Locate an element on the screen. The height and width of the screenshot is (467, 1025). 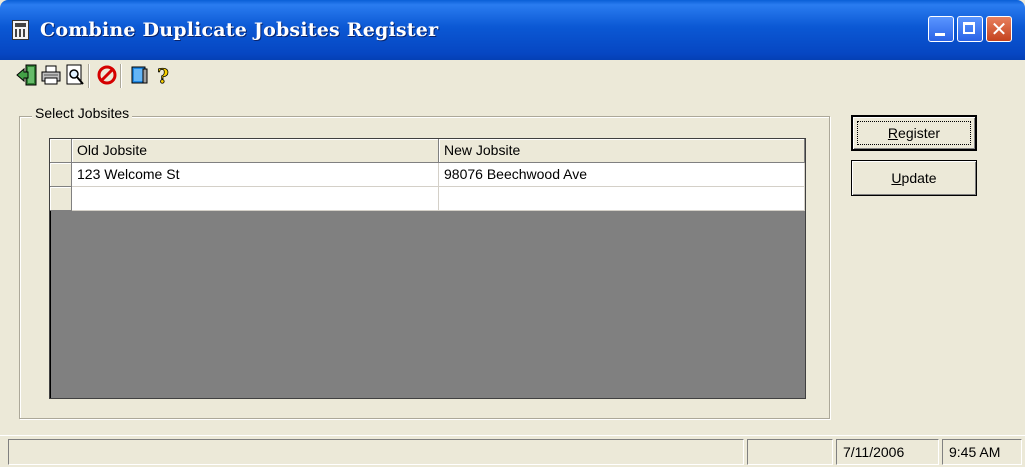
exit-button is located at coordinates (27, 75).